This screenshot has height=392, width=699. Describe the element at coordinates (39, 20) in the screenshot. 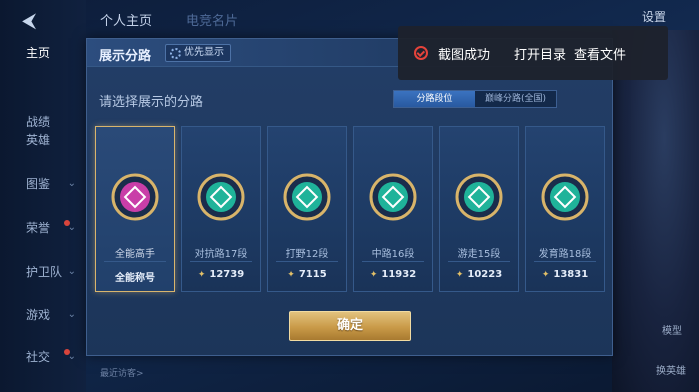

I see `back-icon: ⮜` at that location.